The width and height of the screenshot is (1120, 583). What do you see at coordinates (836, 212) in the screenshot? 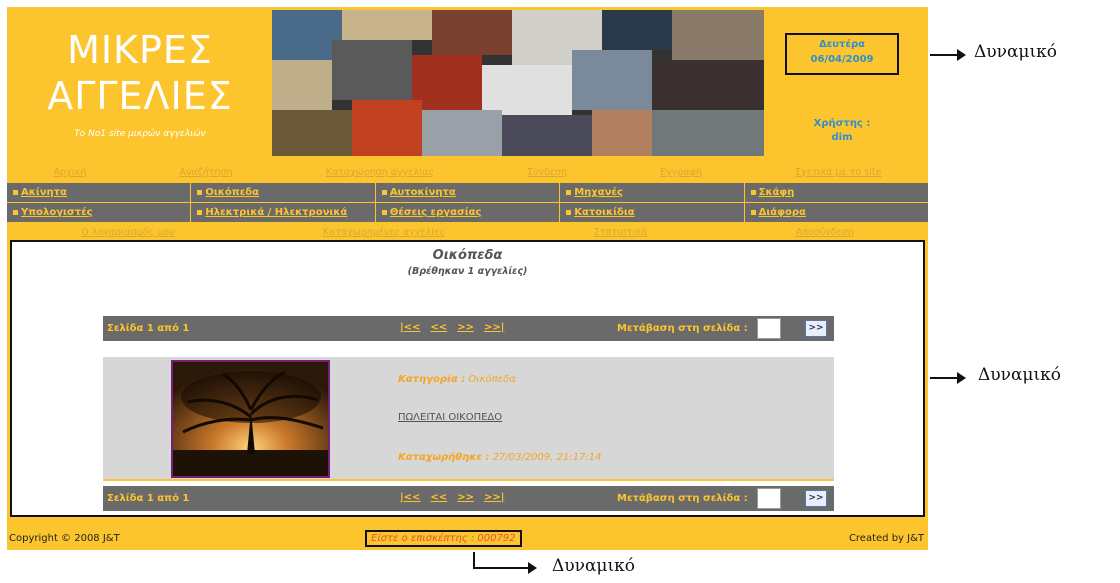
I see `category-misc: Διάφορα` at bounding box center [836, 212].